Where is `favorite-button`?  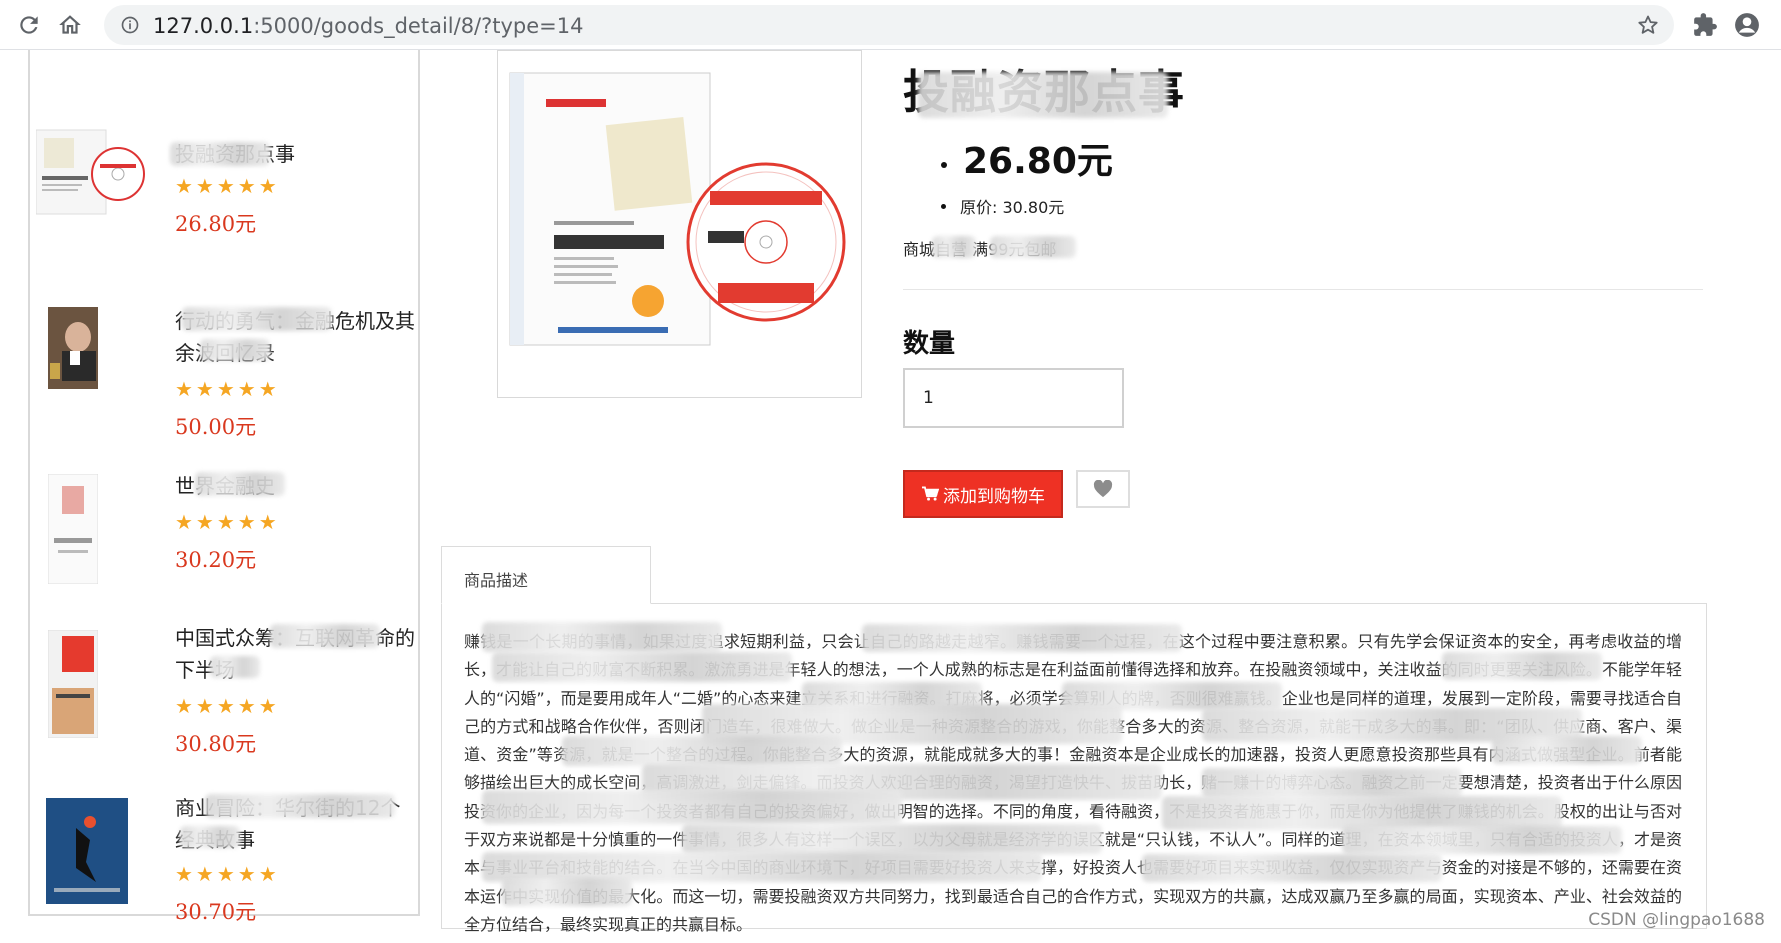
favorite-button is located at coordinates (1103, 489).